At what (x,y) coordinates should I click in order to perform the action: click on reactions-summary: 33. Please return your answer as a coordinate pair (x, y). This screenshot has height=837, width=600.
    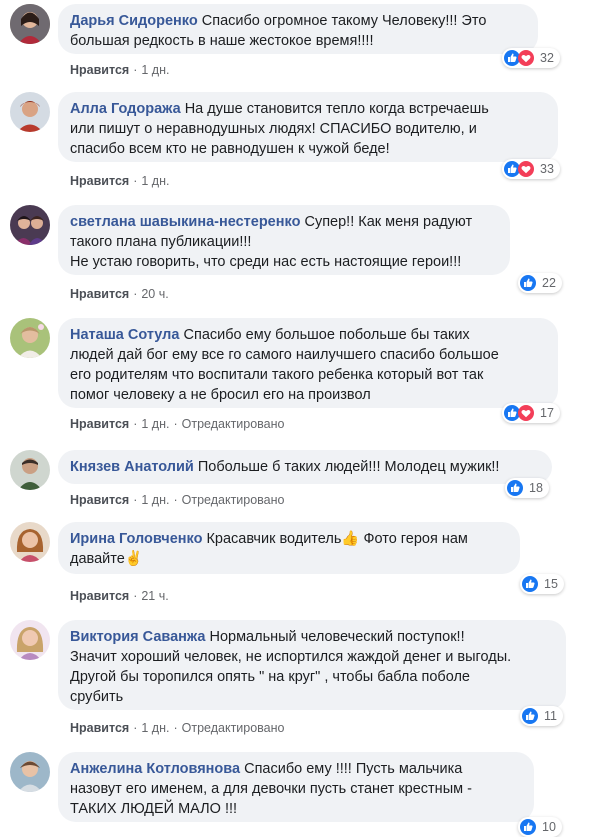
    Looking at the image, I should click on (531, 169).